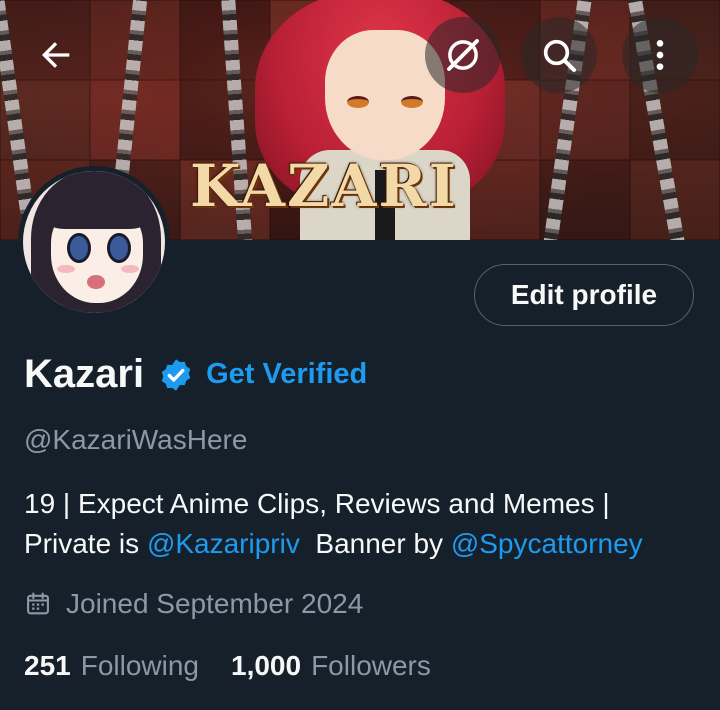 The width and height of the screenshot is (720, 710). I want to click on bio-text: Banner by, so click(375, 543).